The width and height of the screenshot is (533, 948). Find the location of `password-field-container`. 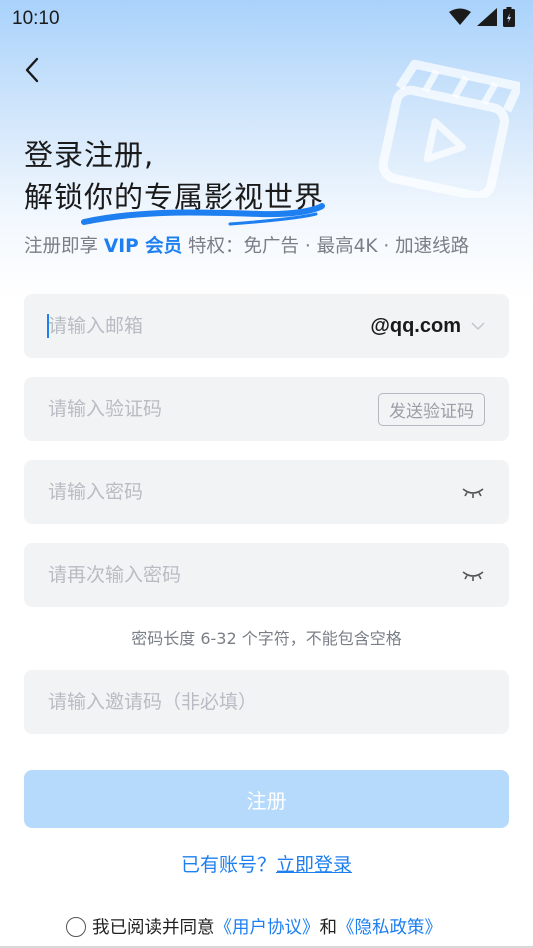

password-field-container is located at coordinates (266, 492).